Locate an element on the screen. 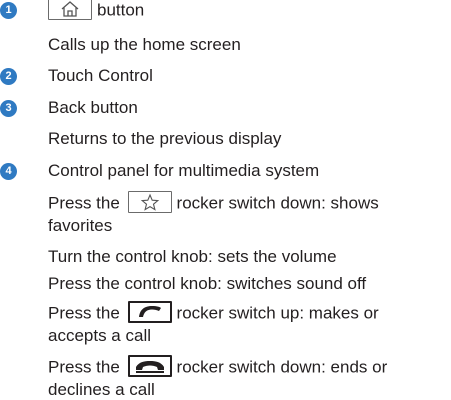 The width and height of the screenshot is (451, 400). badge-2: 2 is located at coordinates (8, 76).